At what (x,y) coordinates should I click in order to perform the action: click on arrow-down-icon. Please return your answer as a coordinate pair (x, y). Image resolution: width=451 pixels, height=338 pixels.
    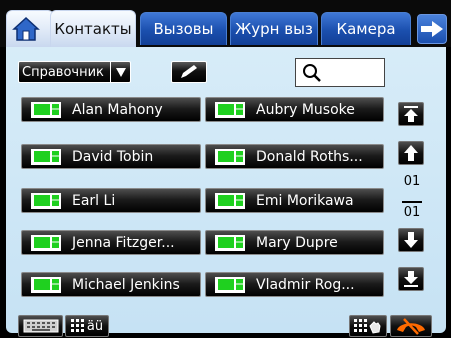
    Looking at the image, I should click on (411, 240).